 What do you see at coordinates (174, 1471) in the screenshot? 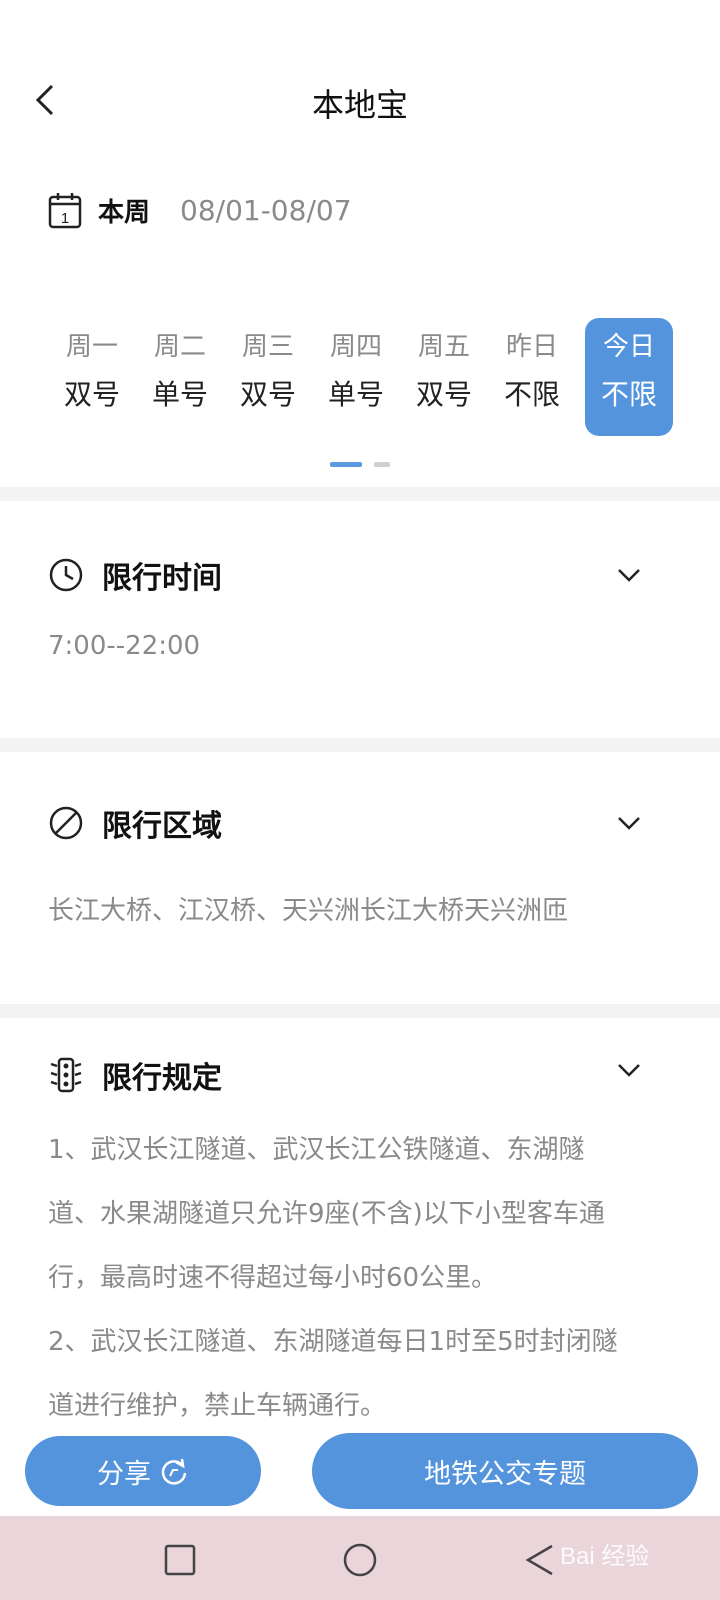
I see `refresh-icon` at bounding box center [174, 1471].